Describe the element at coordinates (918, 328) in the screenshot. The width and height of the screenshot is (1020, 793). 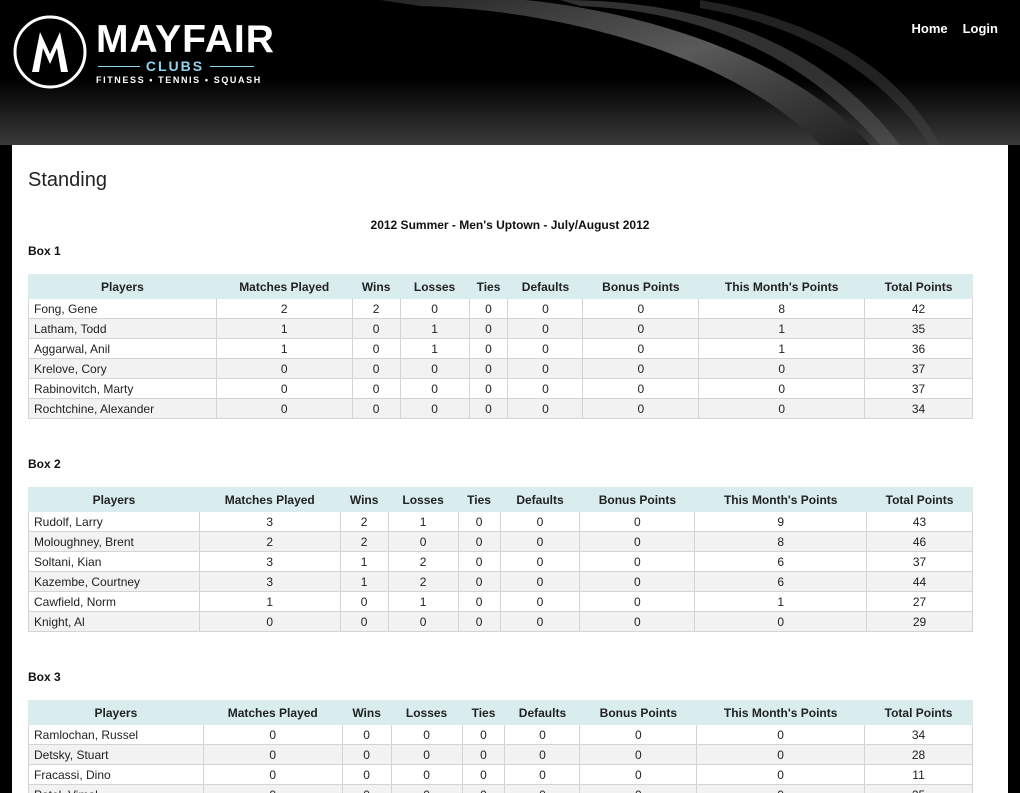
I see `stat-cell: 35` at that location.